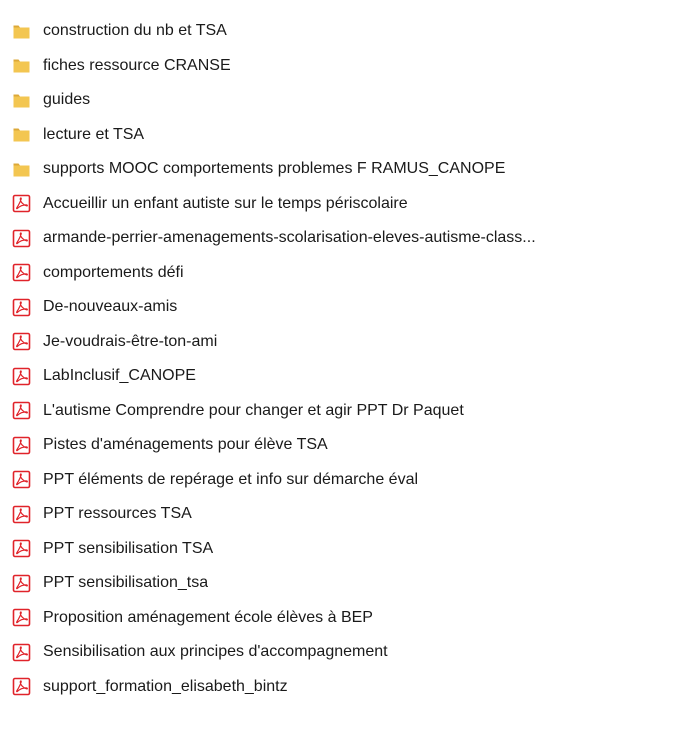 This screenshot has height=745, width=696. I want to click on folder-item: fiches ressource CRANSE, so click(348, 66).